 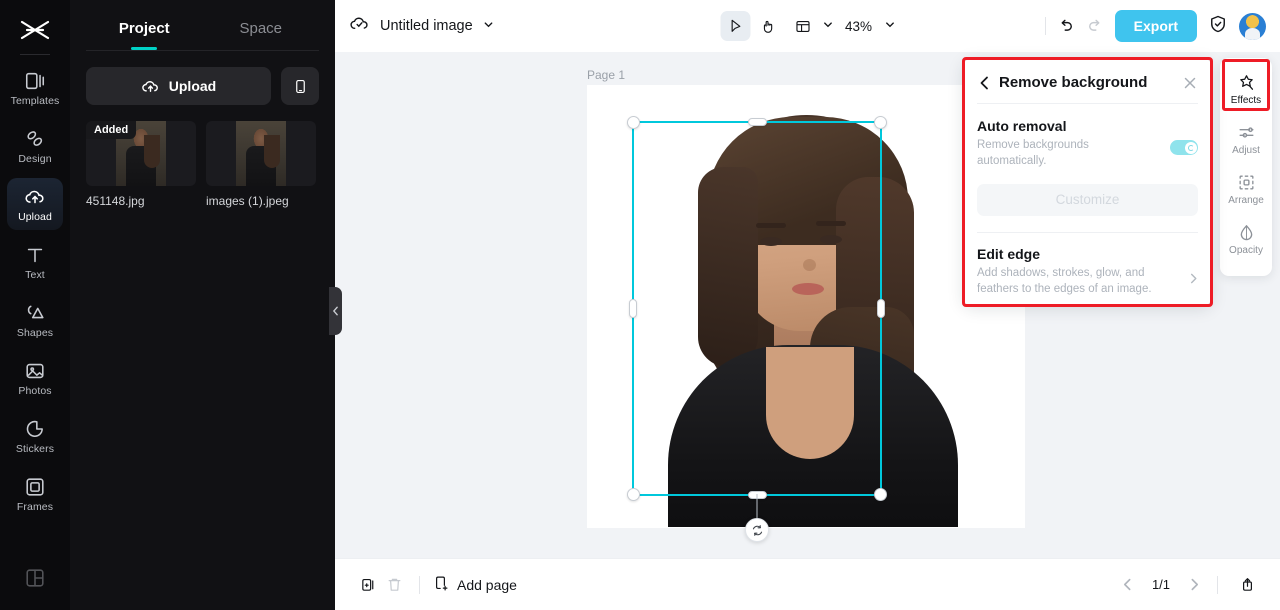 I want to click on right-rail: Effects Adjust Arrange Opacity, so click(x=1246, y=167).